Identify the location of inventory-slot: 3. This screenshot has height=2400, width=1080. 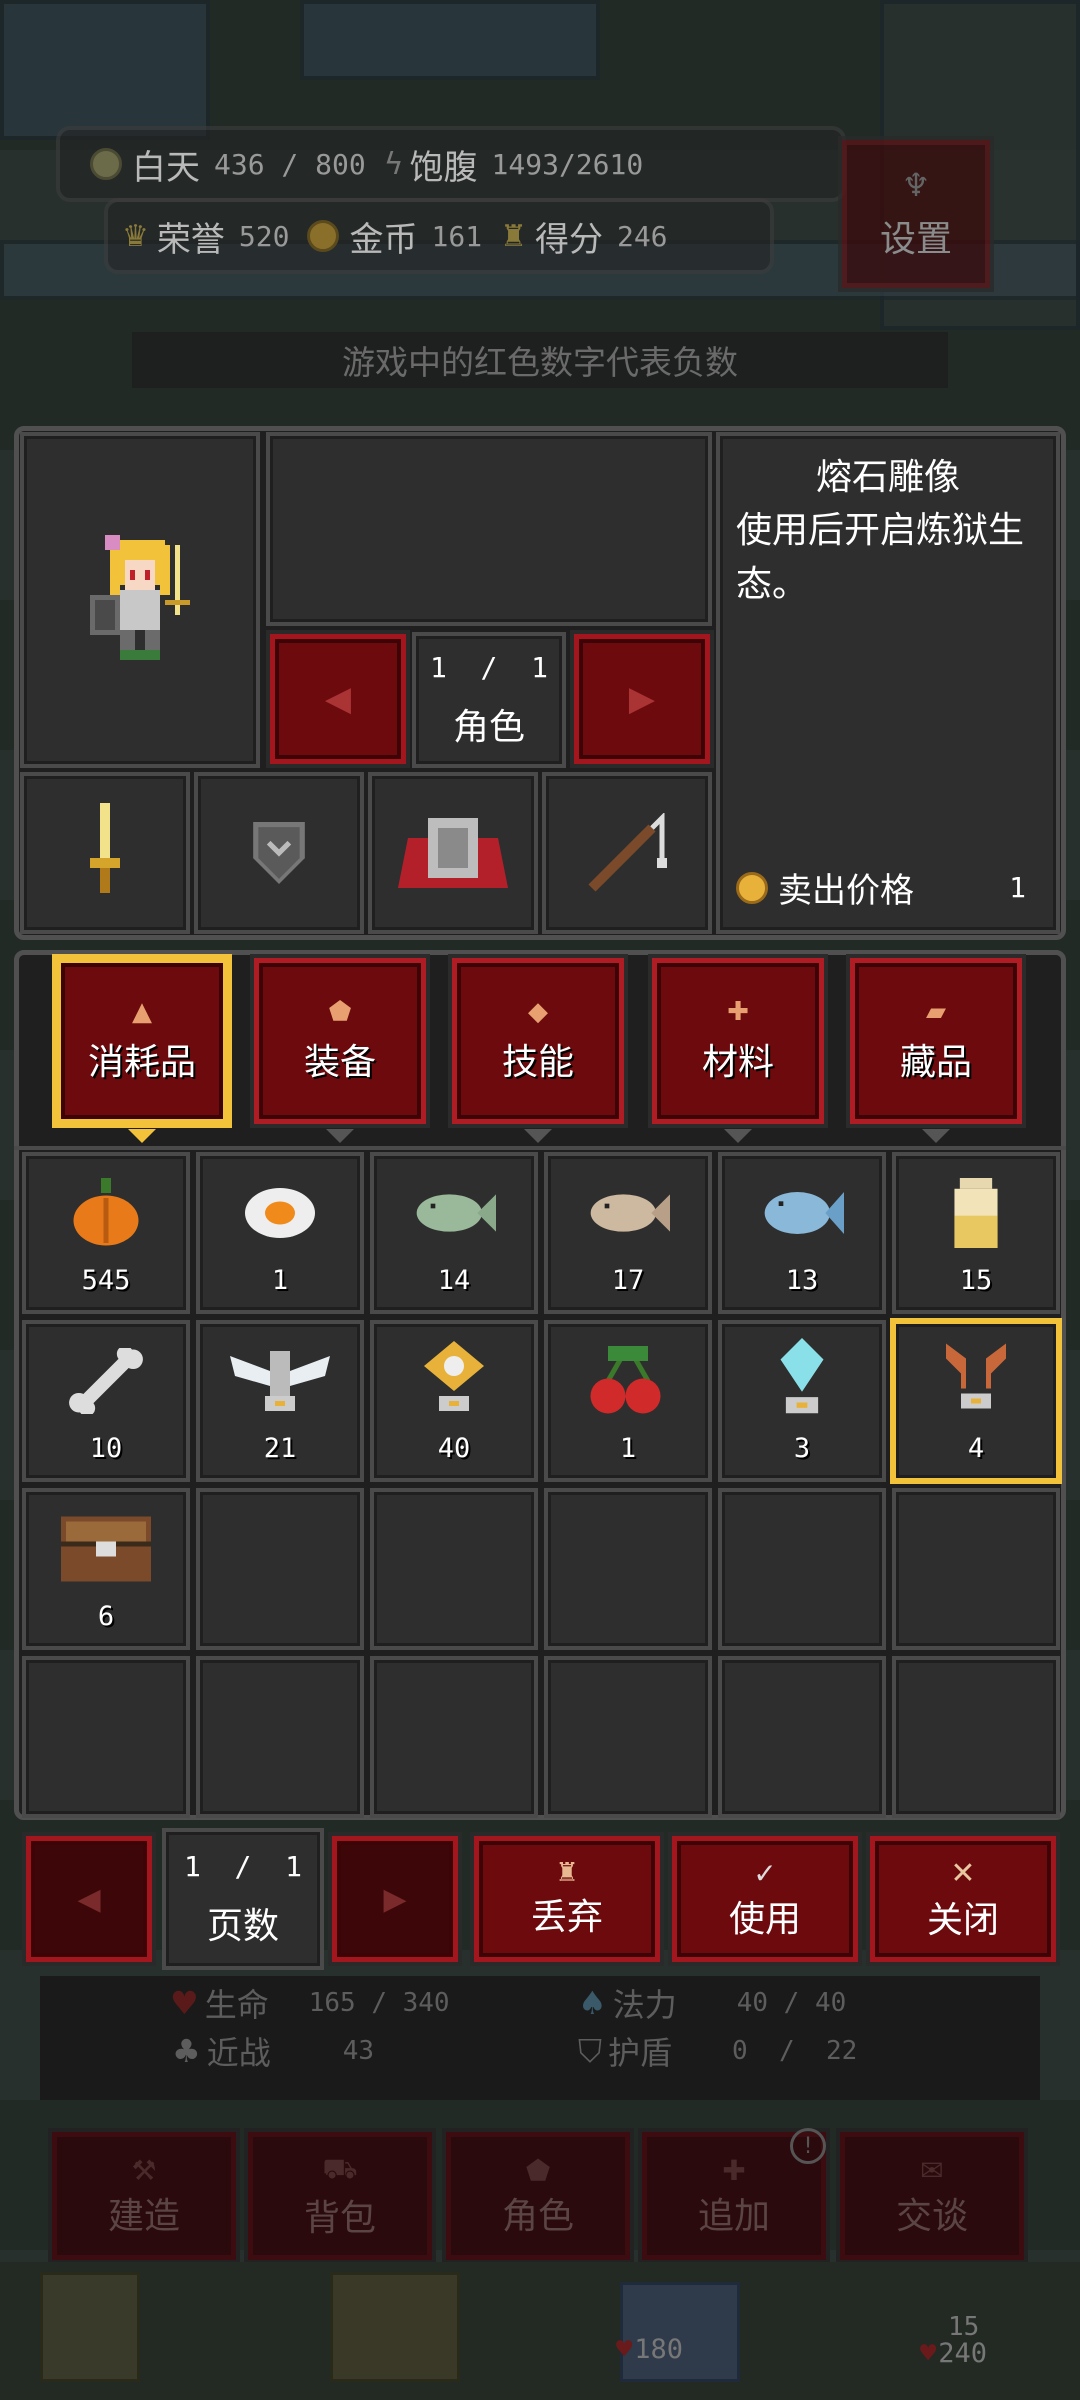
(802, 1401).